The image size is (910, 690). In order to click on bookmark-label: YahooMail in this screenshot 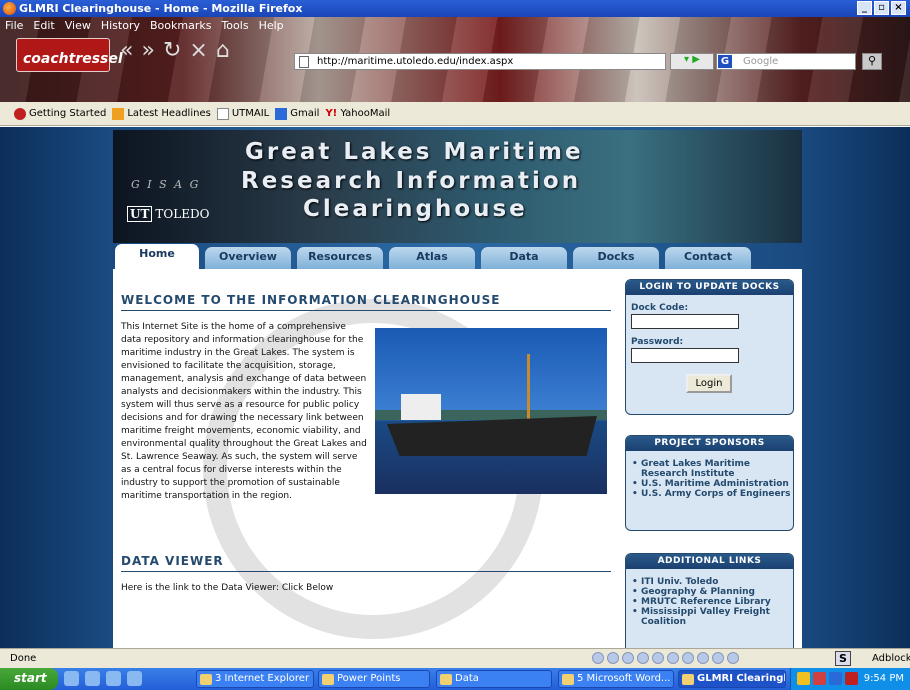, I will do `click(365, 113)`.